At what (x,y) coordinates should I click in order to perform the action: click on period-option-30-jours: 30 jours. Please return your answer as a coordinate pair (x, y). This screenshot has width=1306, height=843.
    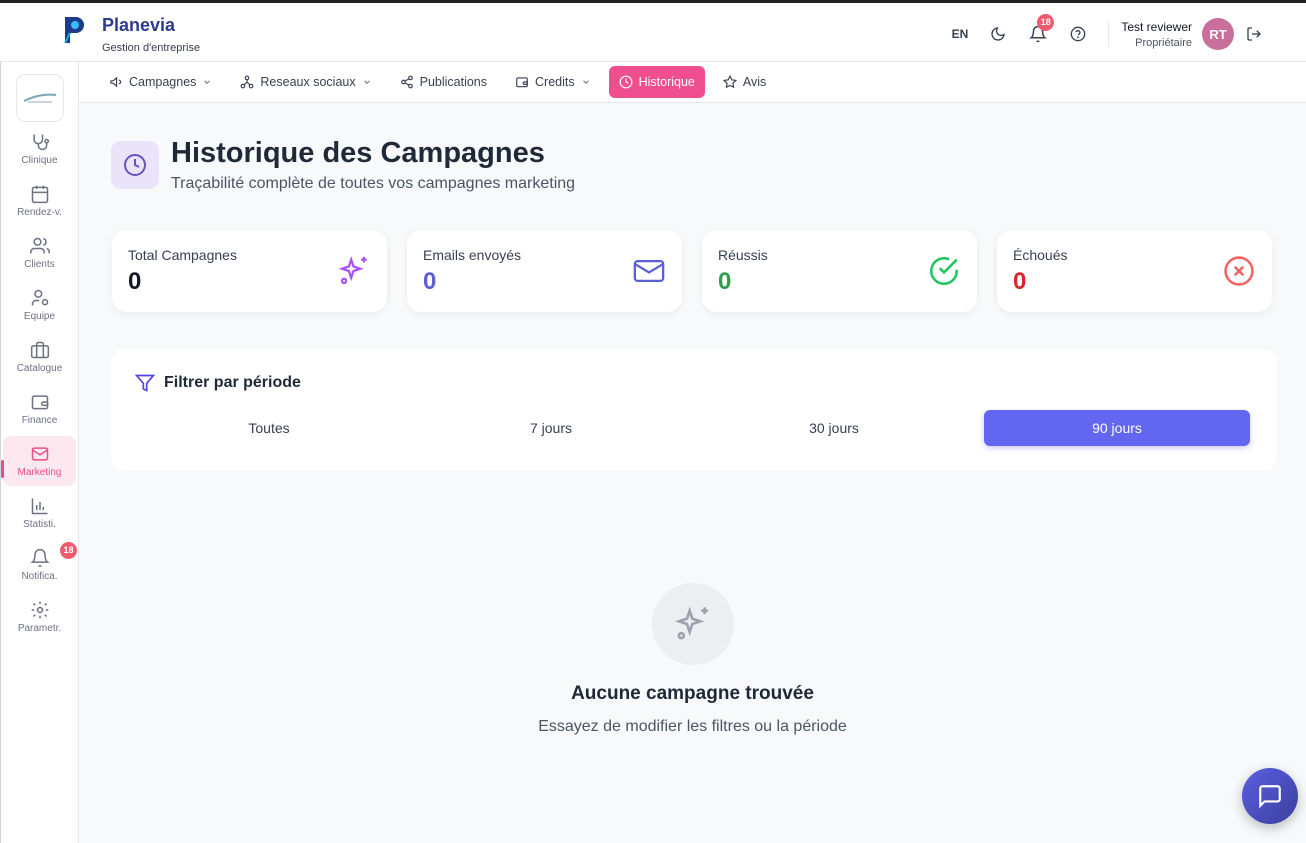
    Looking at the image, I should click on (834, 428).